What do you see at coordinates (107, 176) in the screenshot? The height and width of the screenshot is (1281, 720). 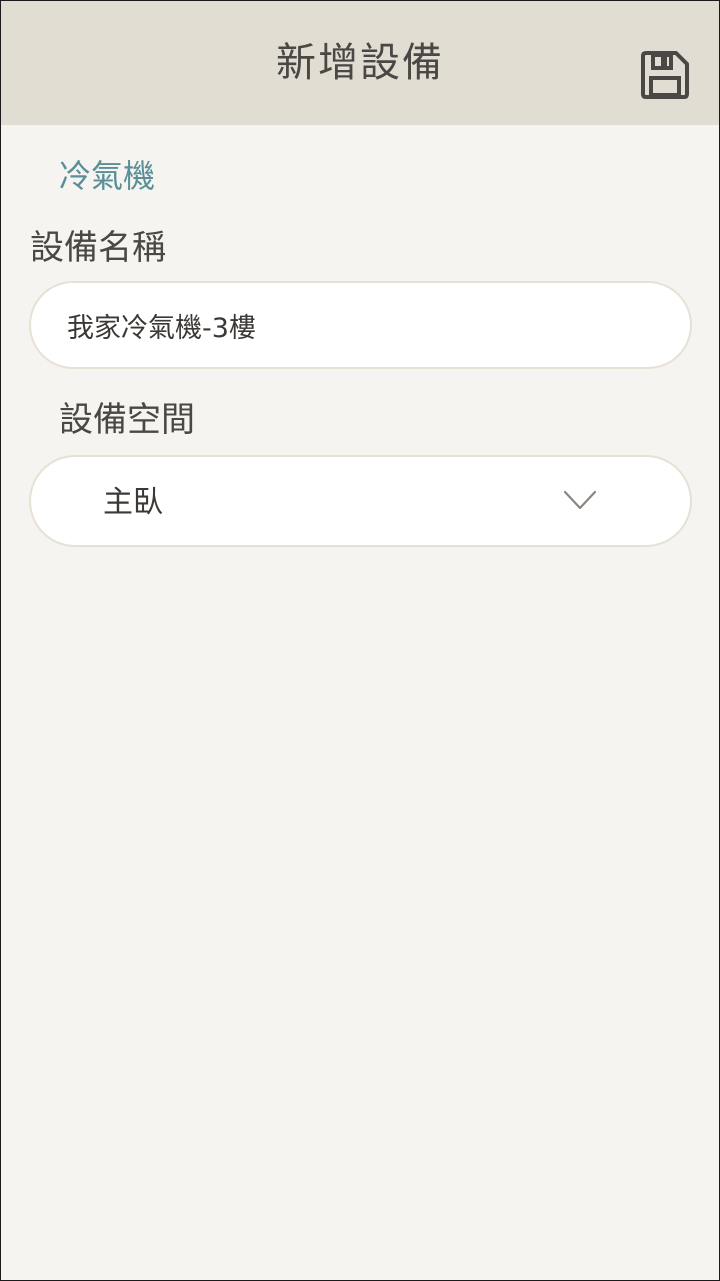 I see `device-type-label: 冷氣機` at bounding box center [107, 176].